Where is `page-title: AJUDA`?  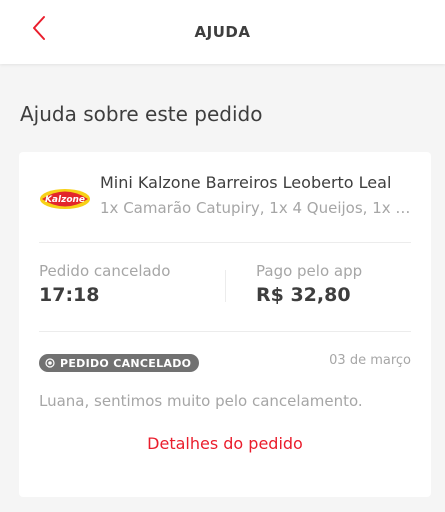 page-title: AJUDA is located at coordinates (222, 32).